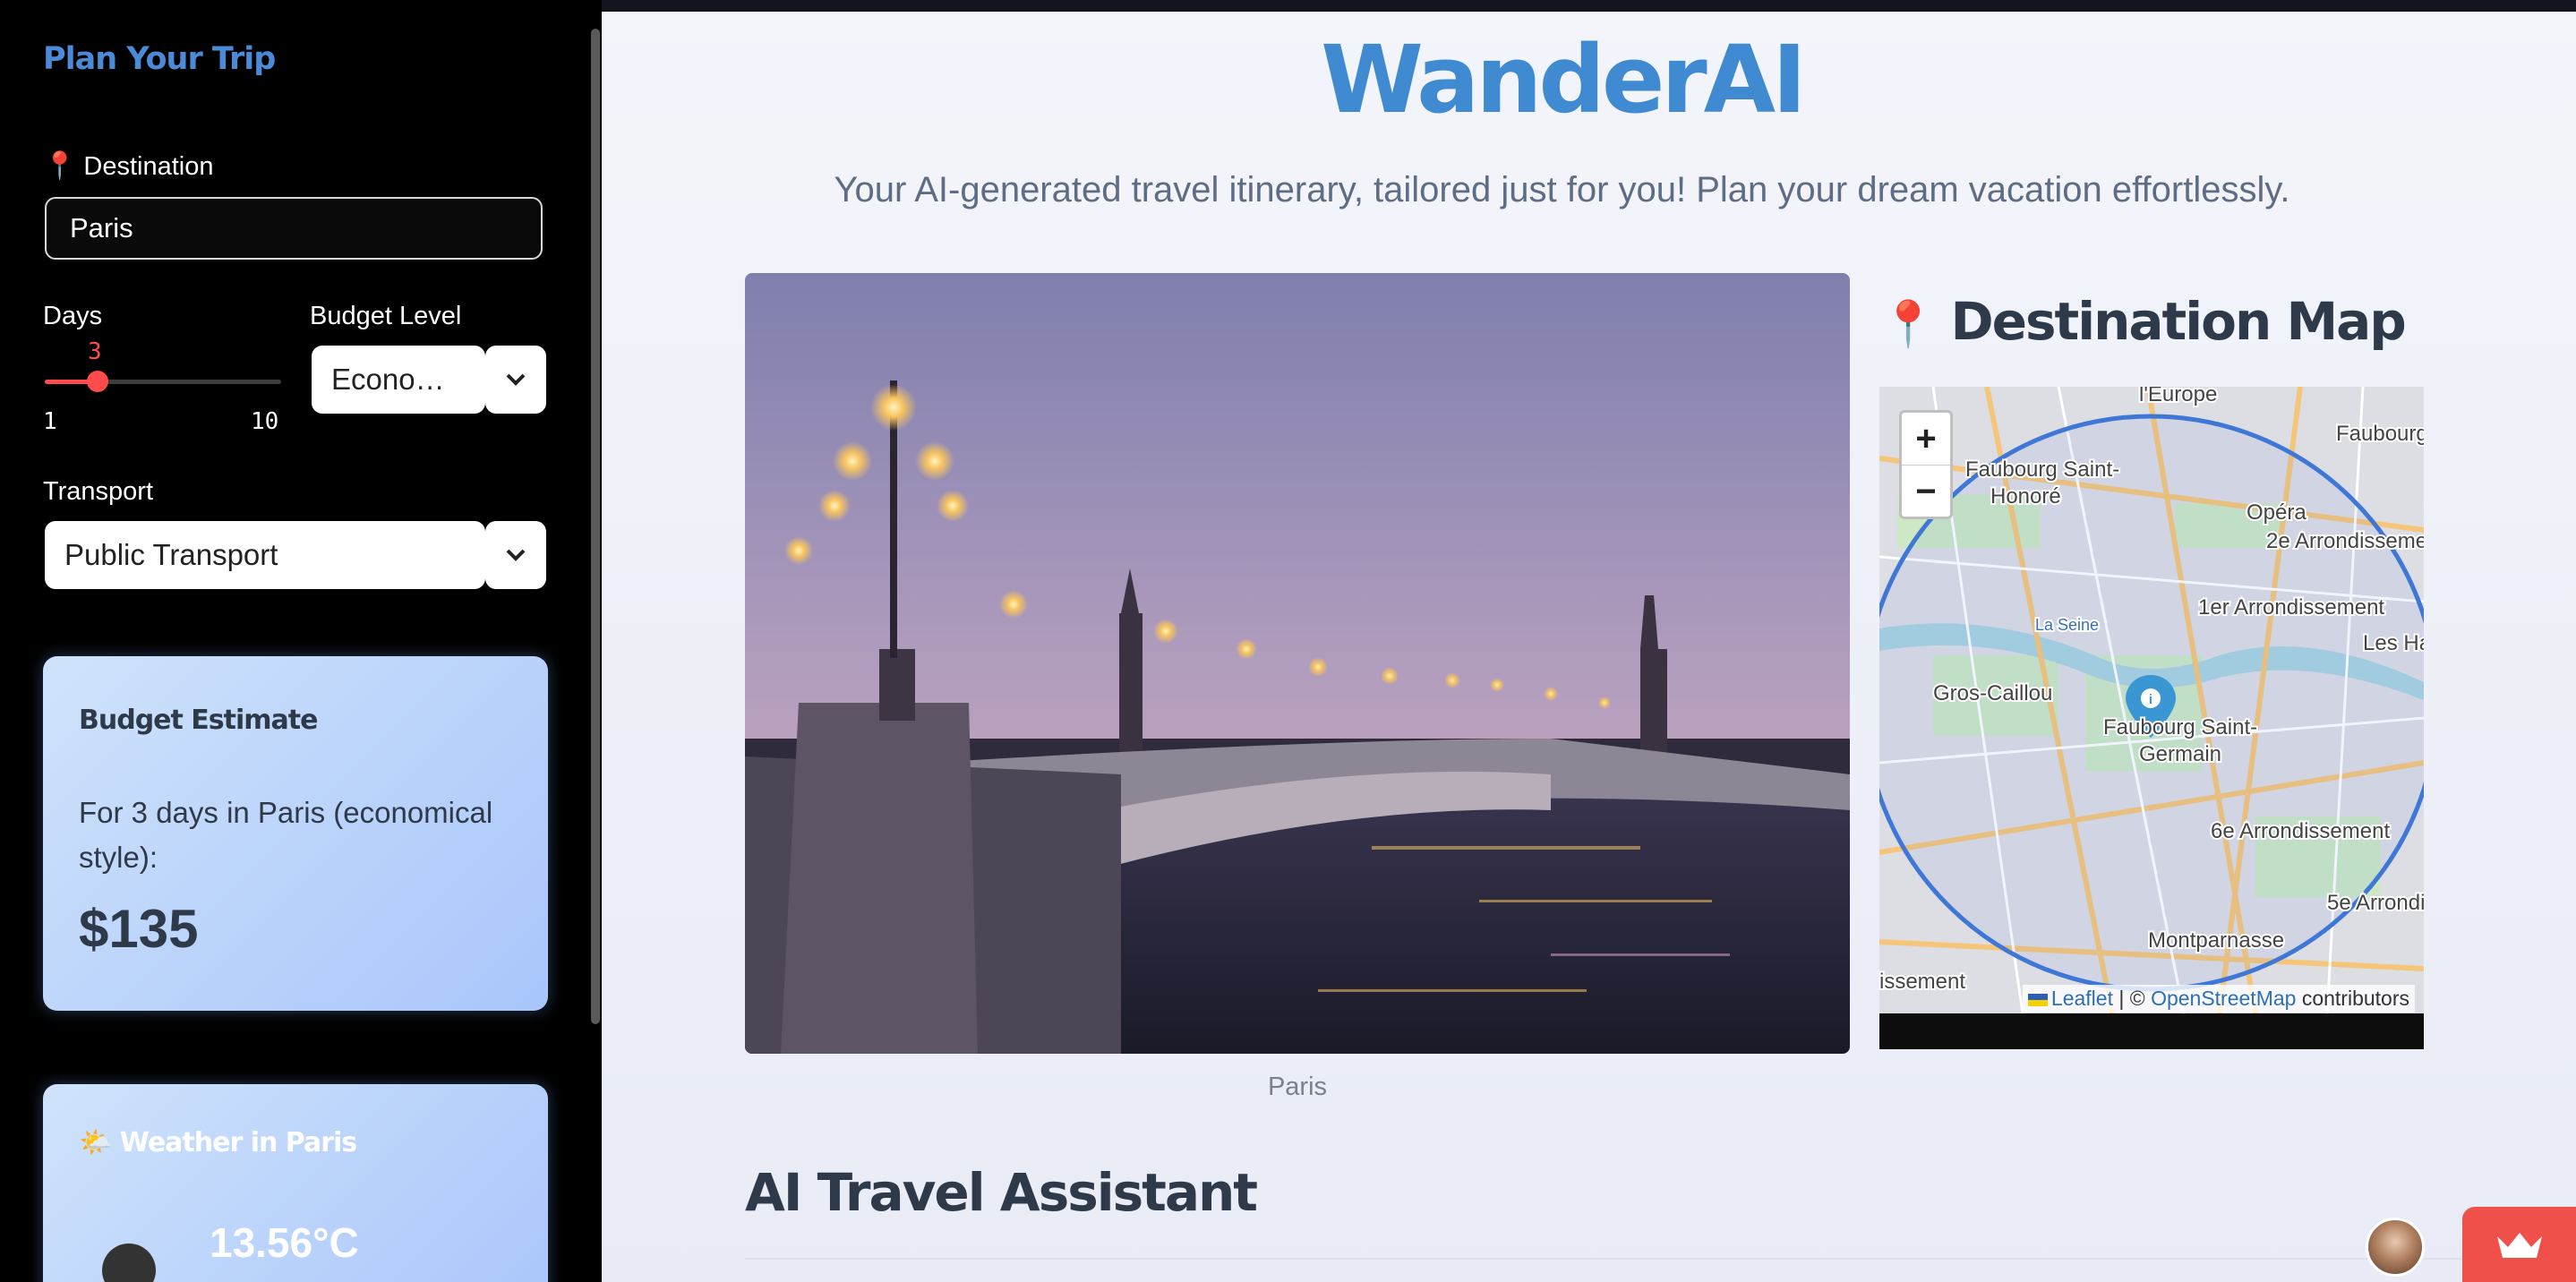  What do you see at coordinates (139, 929) in the screenshot?
I see `budget-card-amount: $135` at bounding box center [139, 929].